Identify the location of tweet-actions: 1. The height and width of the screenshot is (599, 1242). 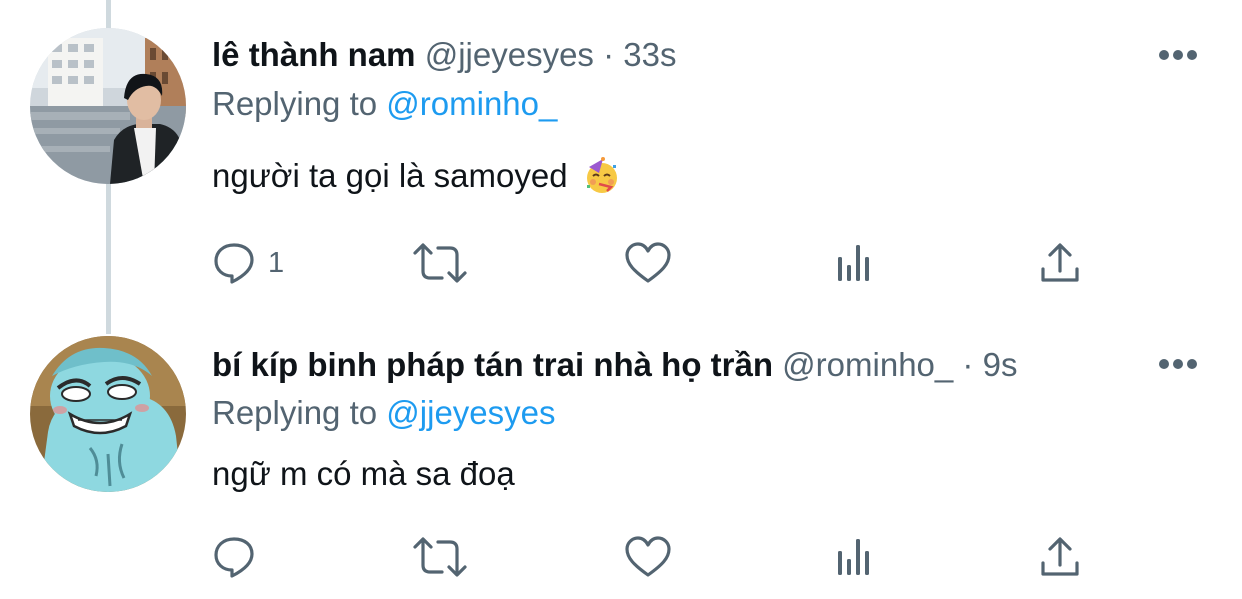
(652, 263).